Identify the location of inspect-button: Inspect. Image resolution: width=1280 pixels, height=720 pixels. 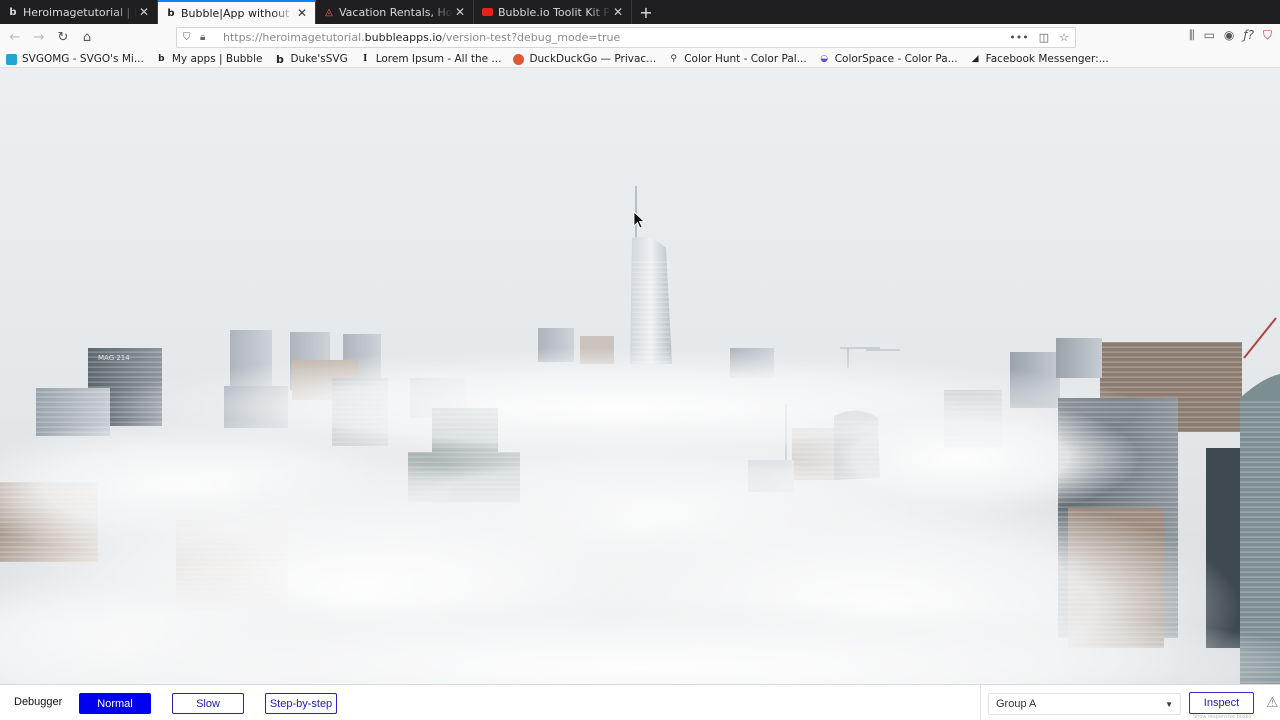
(1221, 703).